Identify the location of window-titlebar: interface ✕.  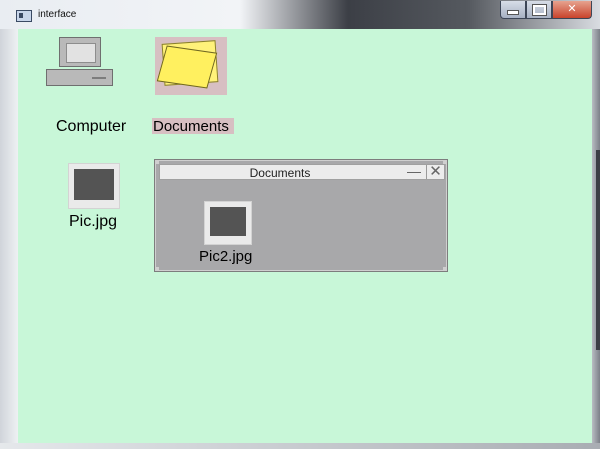
(300, 14).